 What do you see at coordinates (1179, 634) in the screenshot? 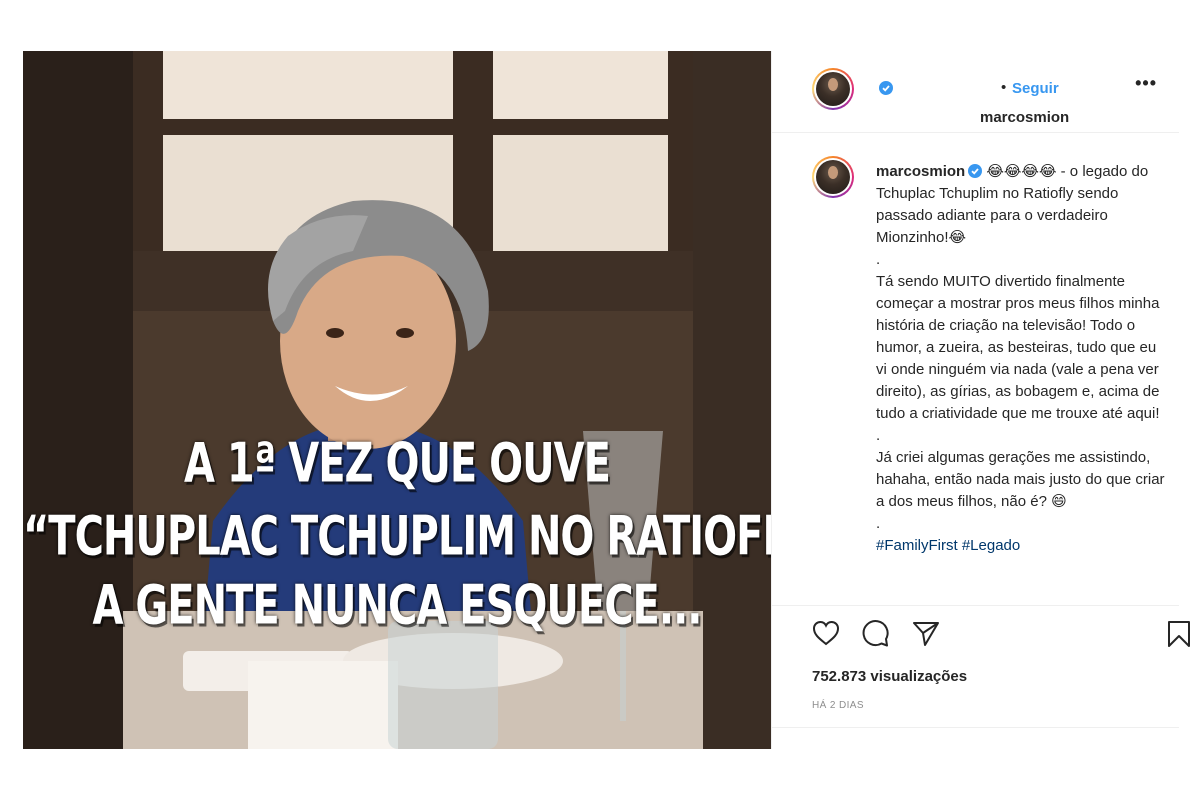
I see `bookmark-icon` at bounding box center [1179, 634].